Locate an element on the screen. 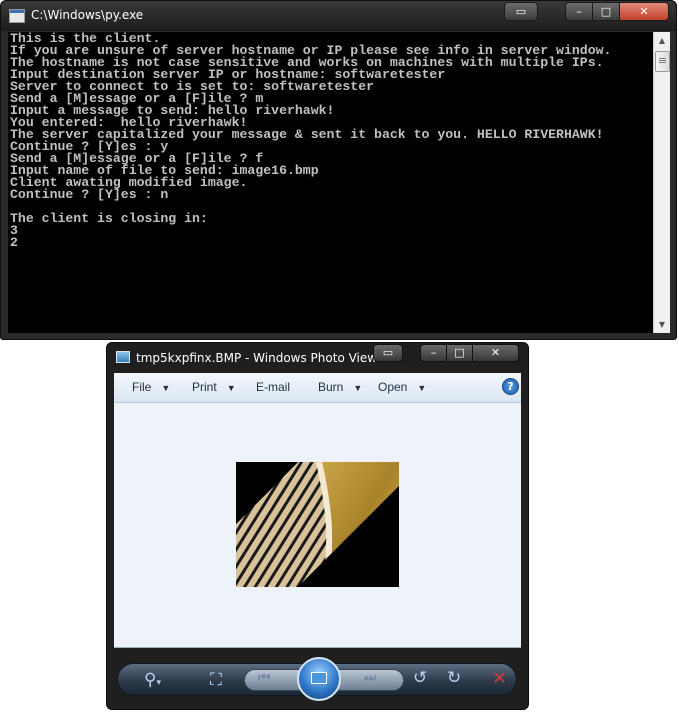 This screenshot has height=713, width=679. displayed-image is located at coordinates (317, 524).